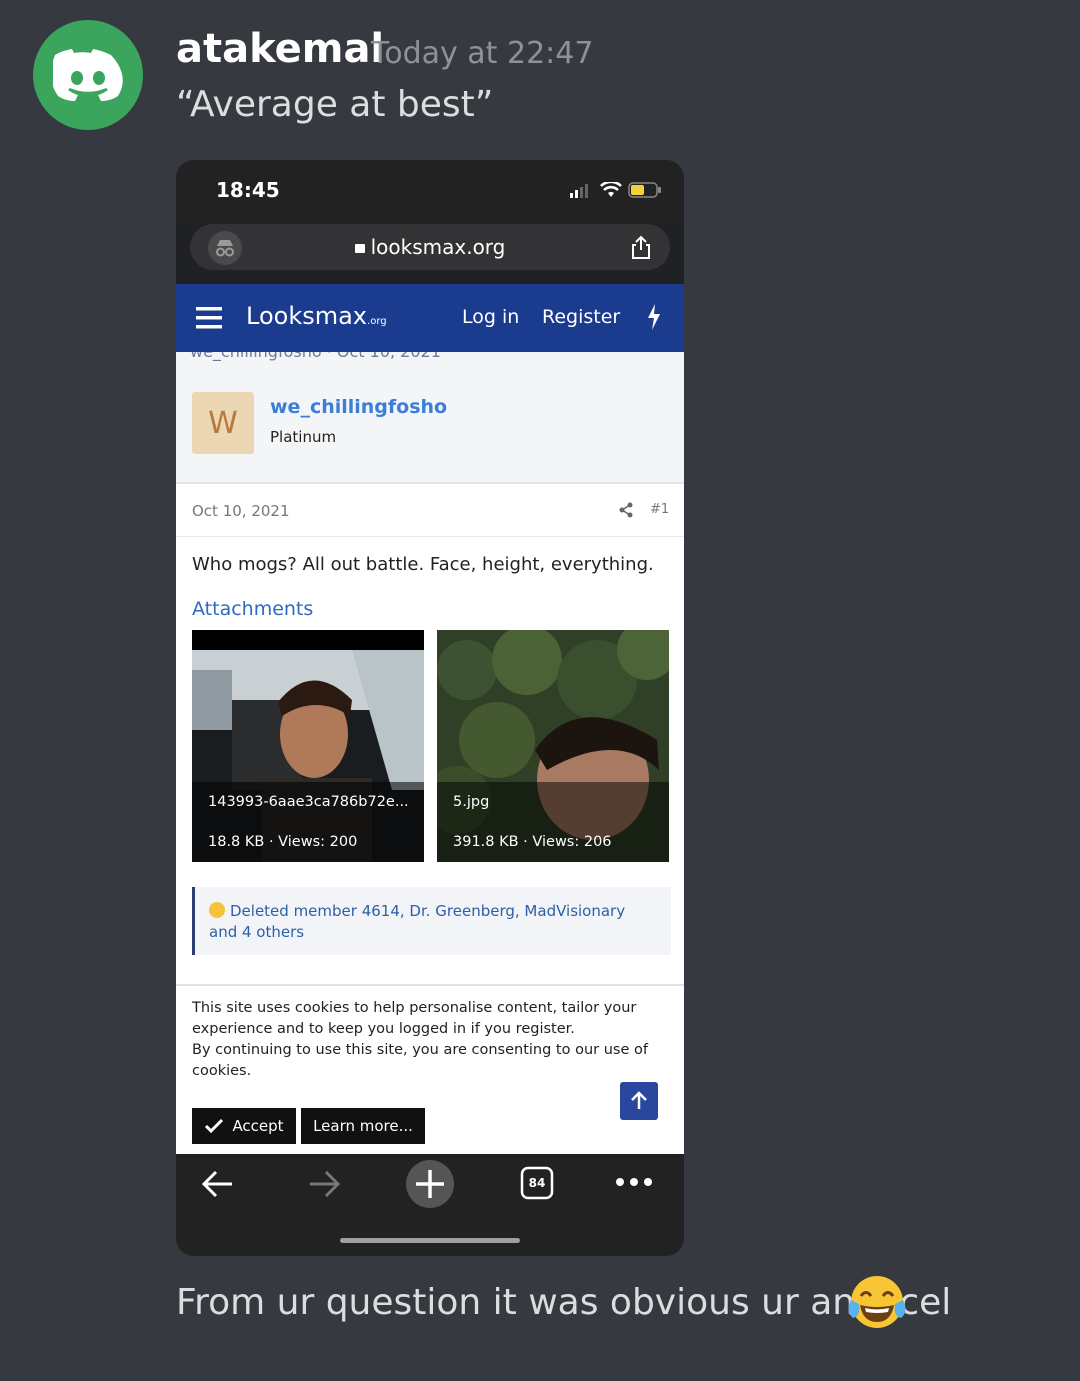  Describe the element at coordinates (641, 247) in the screenshot. I see `share-icon` at that location.